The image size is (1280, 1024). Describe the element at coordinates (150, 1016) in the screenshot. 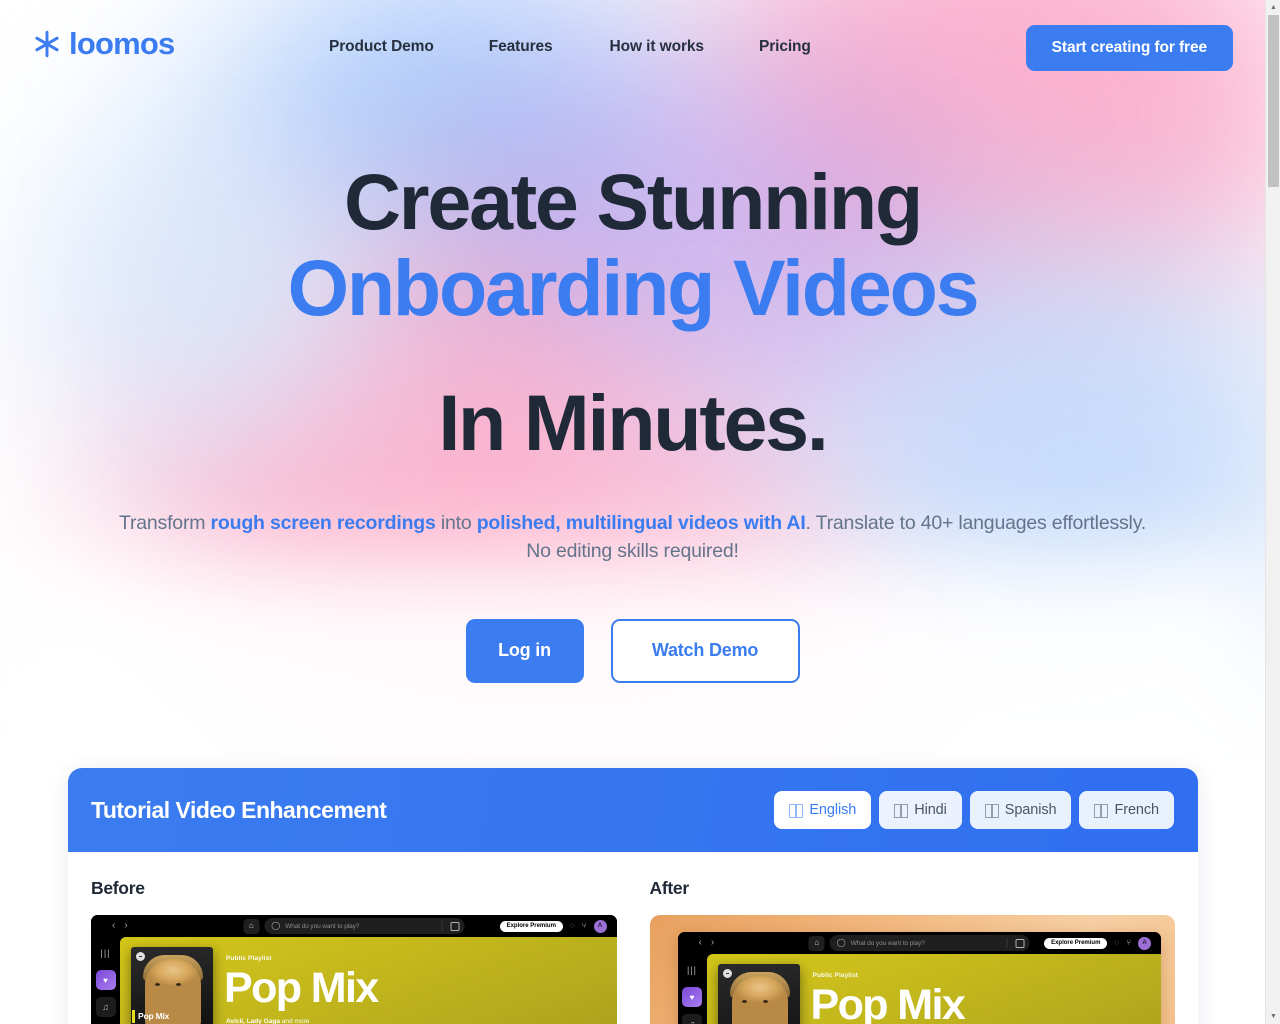

I see `cover-caption: Pop Mix` at that location.